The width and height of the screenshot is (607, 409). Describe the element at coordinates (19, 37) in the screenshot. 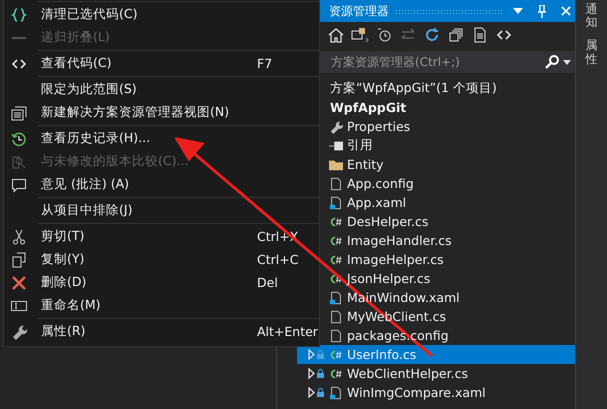

I see `dash-icon` at that location.